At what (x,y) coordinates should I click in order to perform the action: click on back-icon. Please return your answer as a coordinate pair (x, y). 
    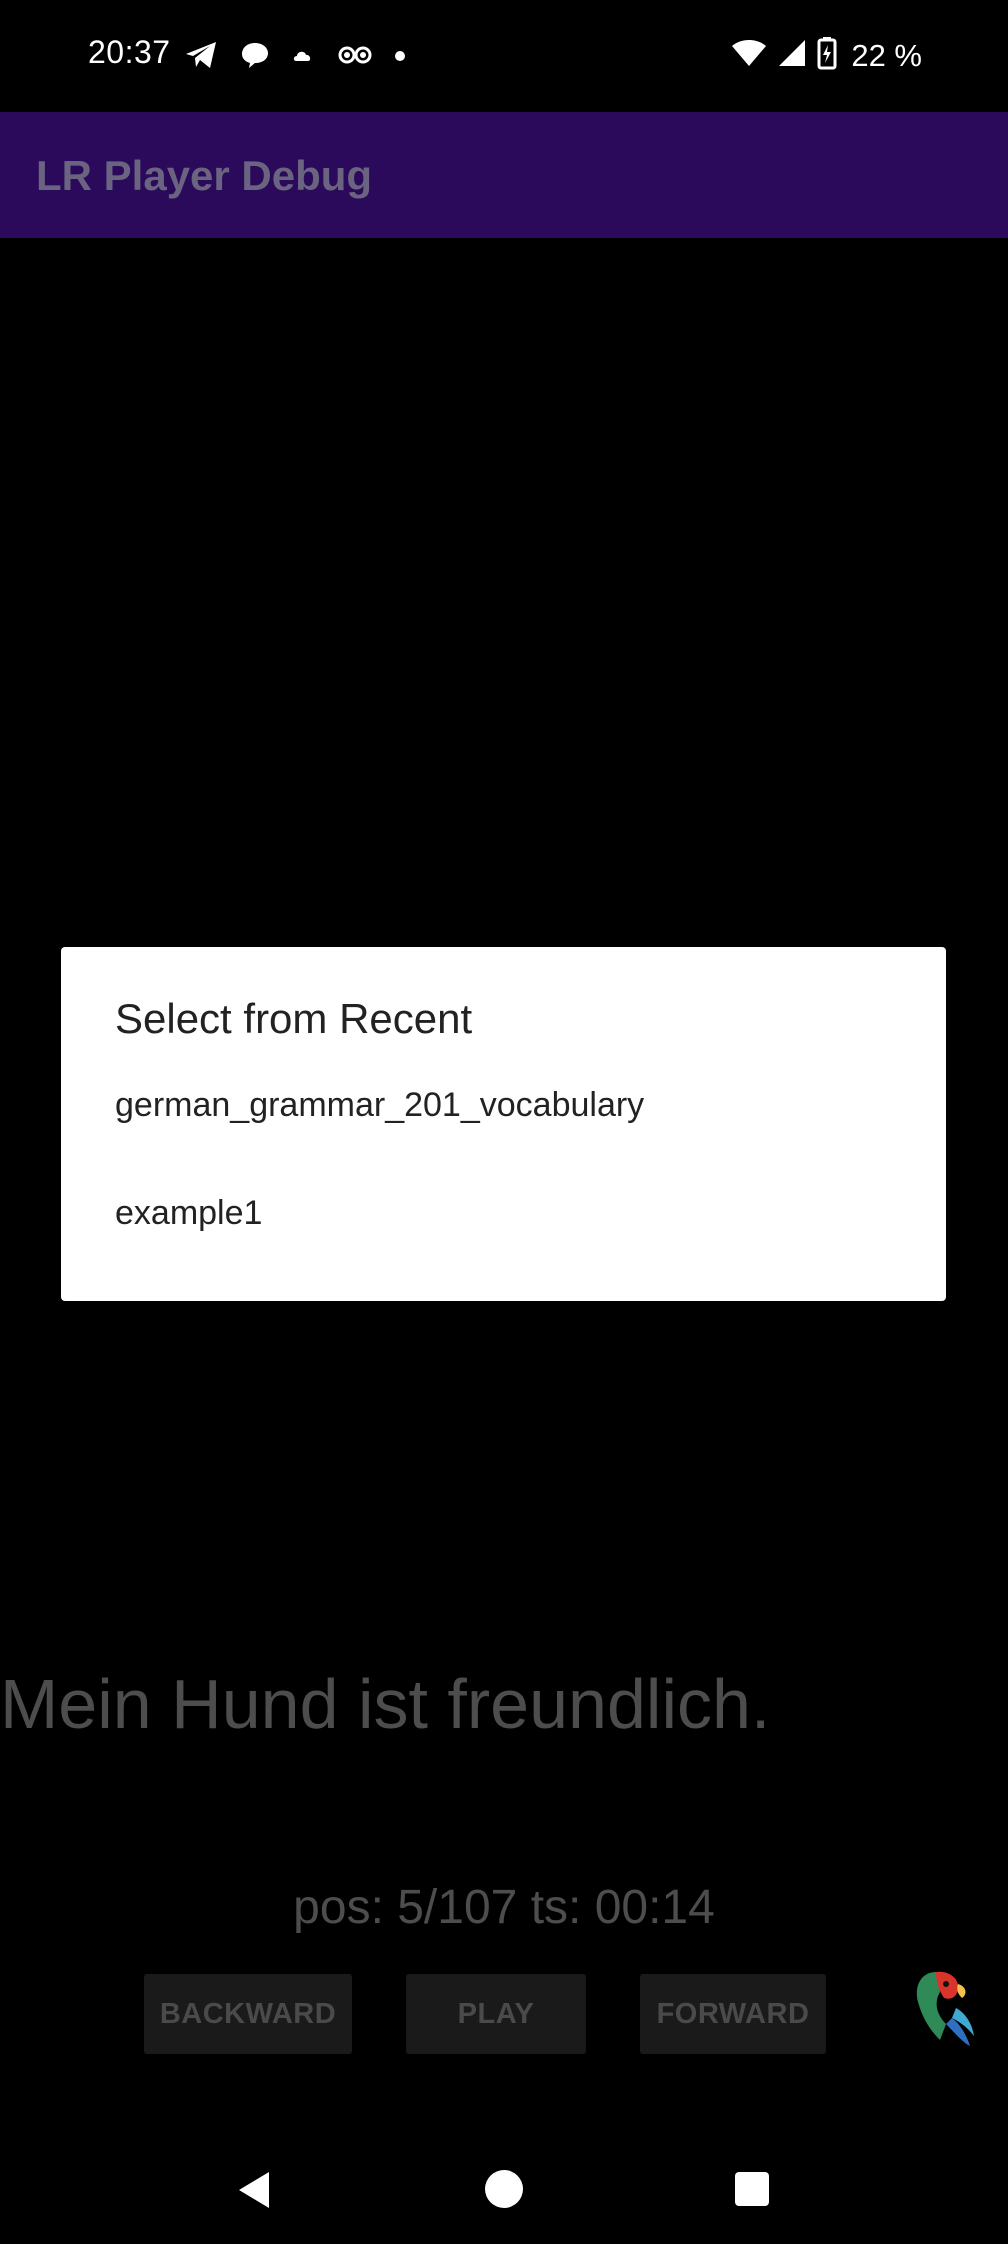
    Looking at the image, I should click on (254, 2192).